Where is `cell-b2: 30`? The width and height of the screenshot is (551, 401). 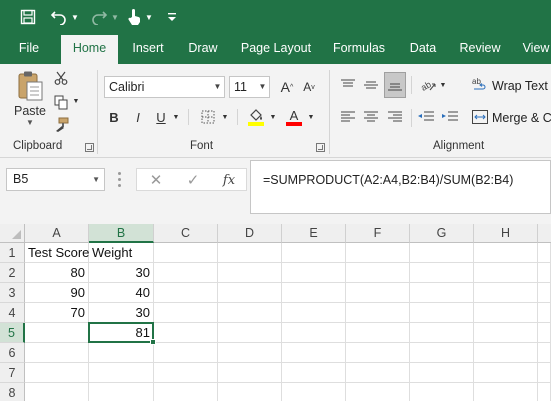 cell-b2: 30 is located at coordinates (121, 273).